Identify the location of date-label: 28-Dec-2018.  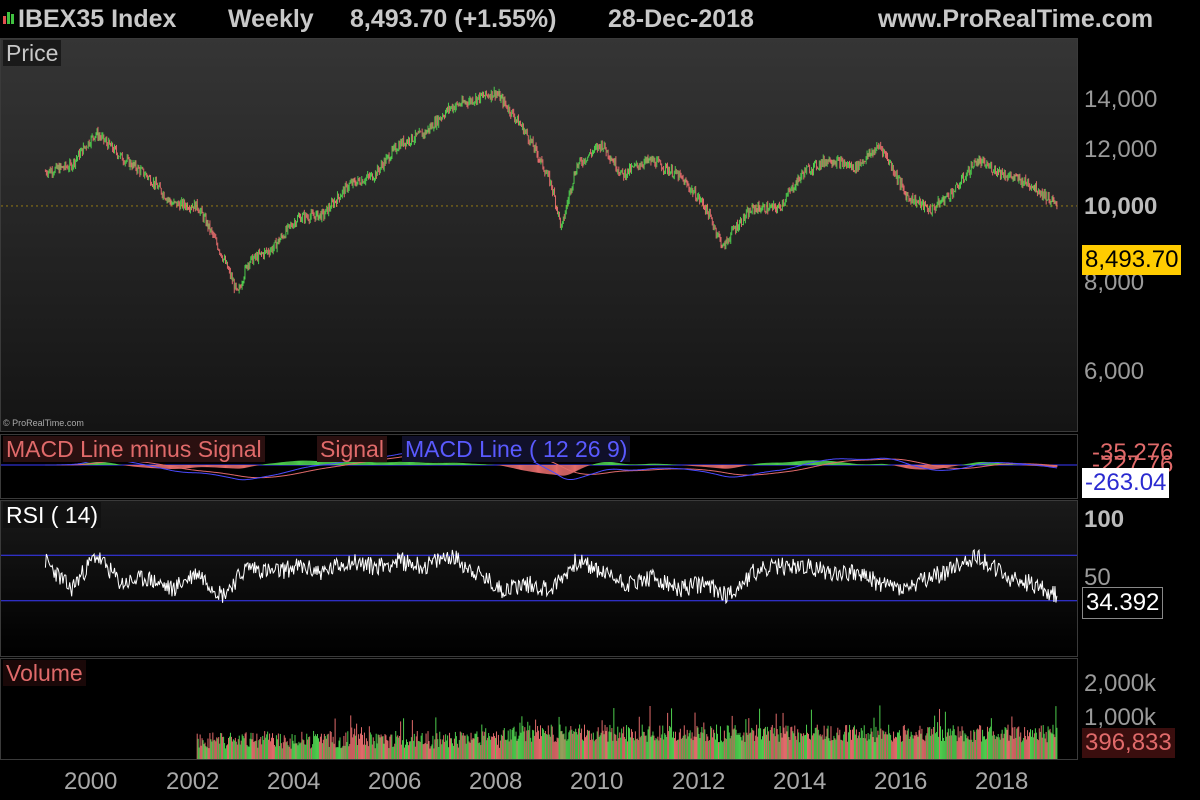
(681, 19).